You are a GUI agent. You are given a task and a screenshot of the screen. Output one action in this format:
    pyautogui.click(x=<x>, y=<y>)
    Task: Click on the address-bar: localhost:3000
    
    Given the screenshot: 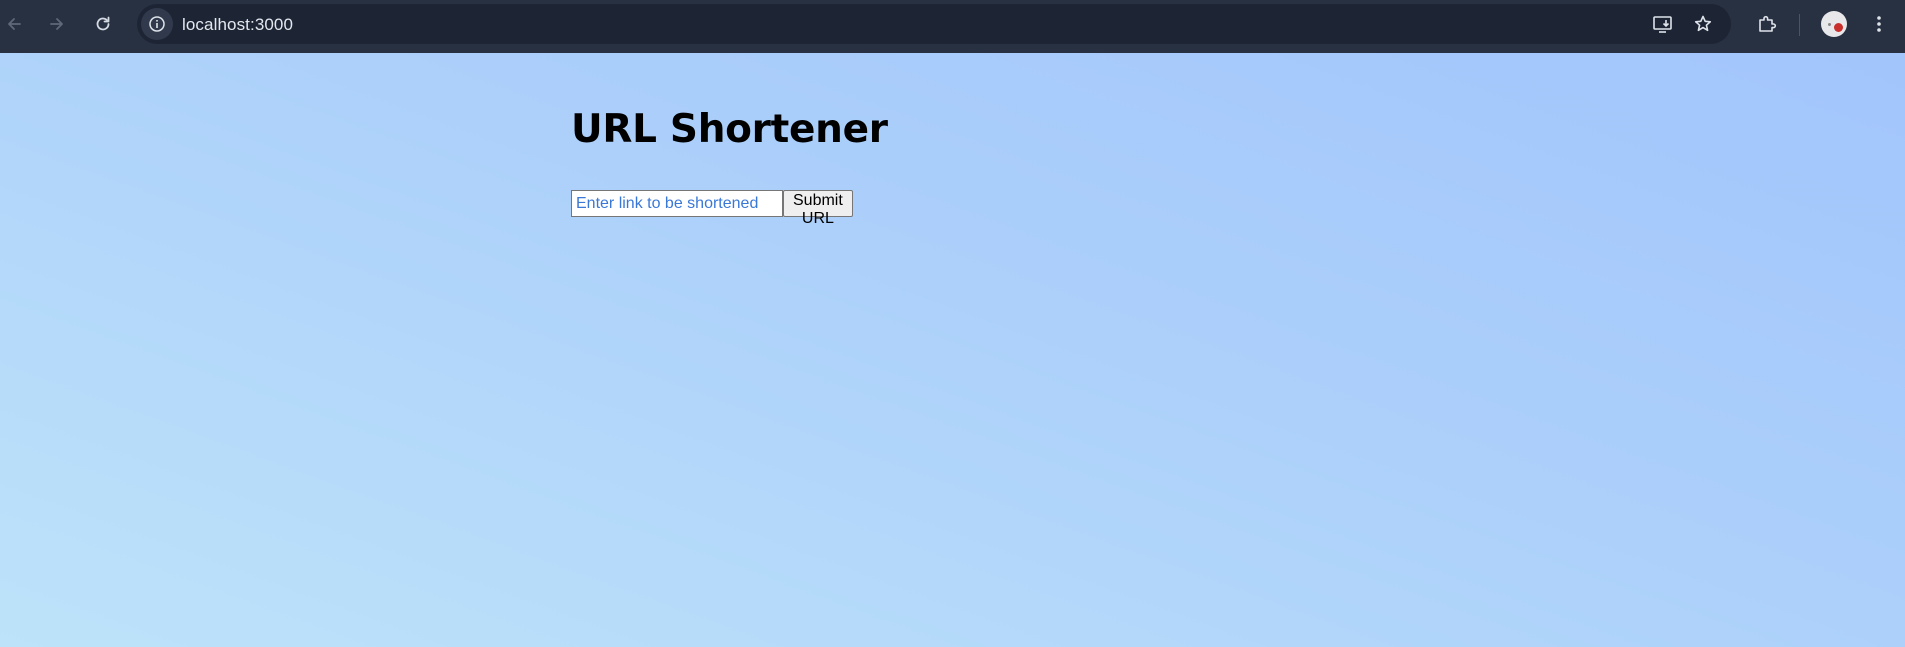 What is the action you would take?
    pyautogui.click(x=934, y=24)
    